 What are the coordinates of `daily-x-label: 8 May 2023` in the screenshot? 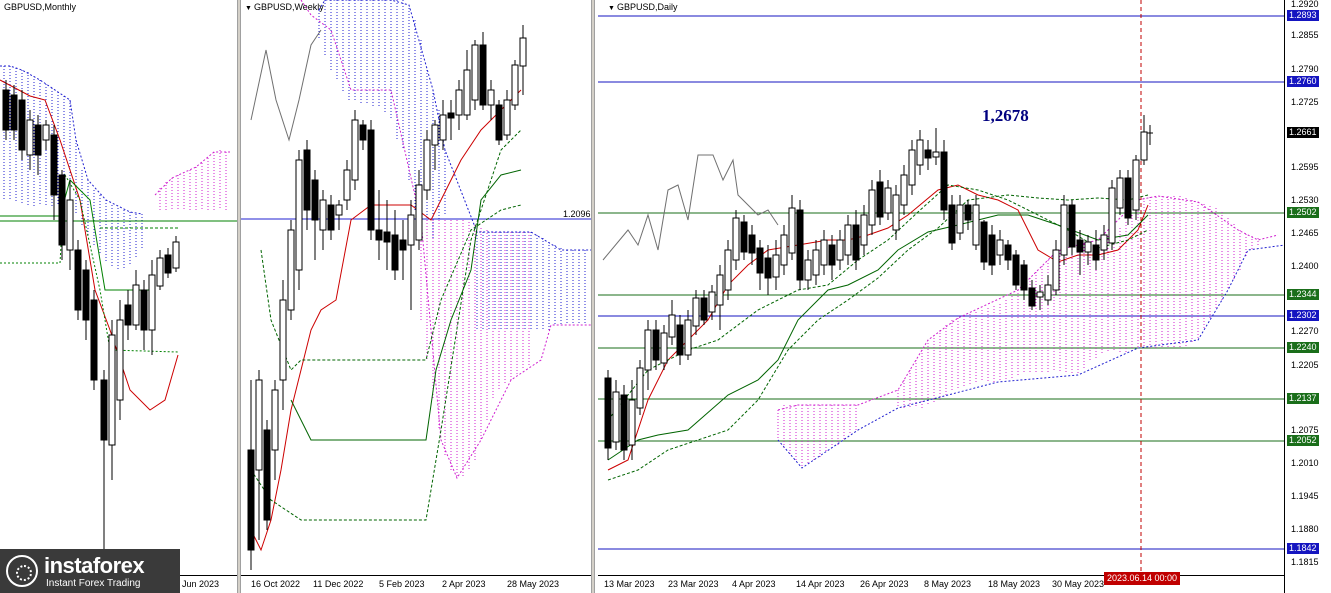 It's located at (948, 584).